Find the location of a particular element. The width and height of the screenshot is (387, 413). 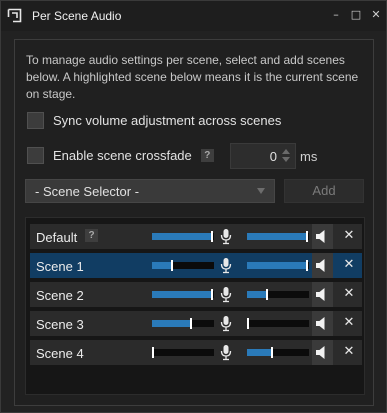

add-scene-button: Add is located at coordinates (324, 191).